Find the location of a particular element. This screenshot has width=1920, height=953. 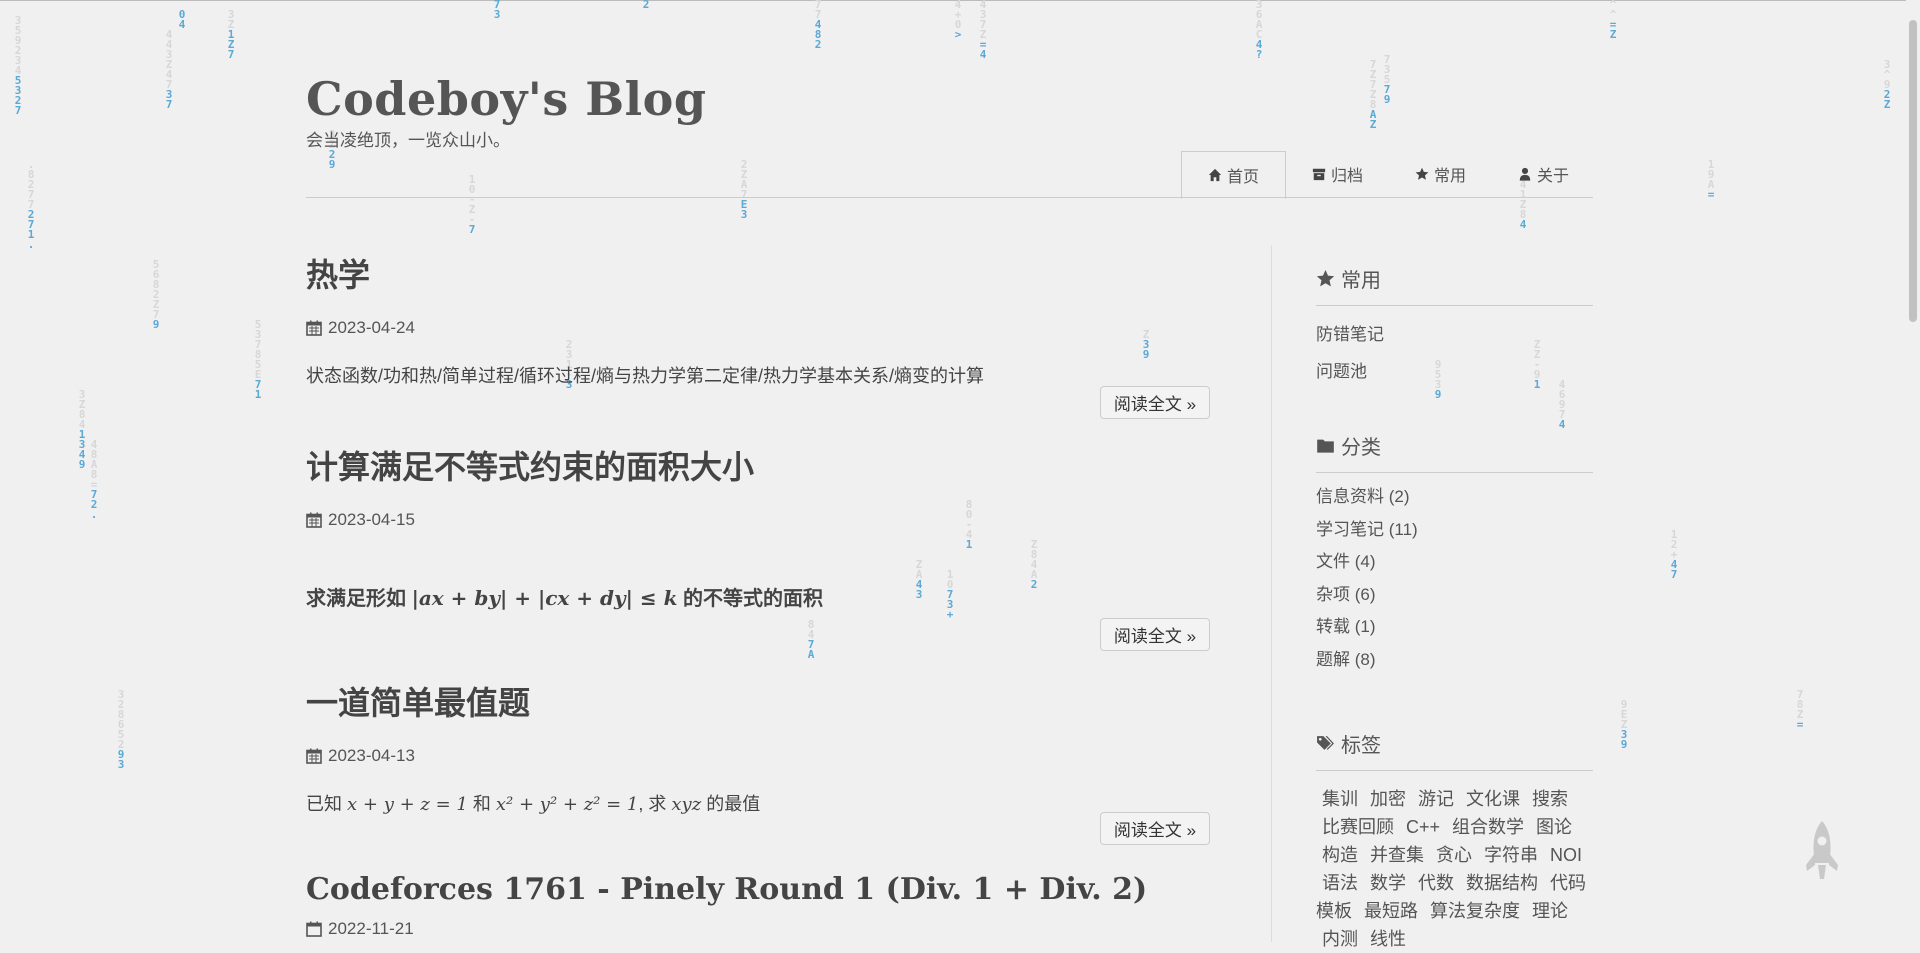

folder-icon is located at coordinates (1325, 446).